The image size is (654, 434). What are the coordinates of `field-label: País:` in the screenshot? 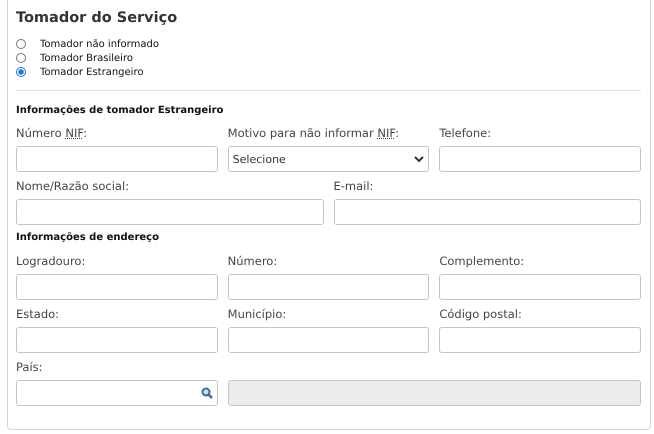 It's located at (30, 368).